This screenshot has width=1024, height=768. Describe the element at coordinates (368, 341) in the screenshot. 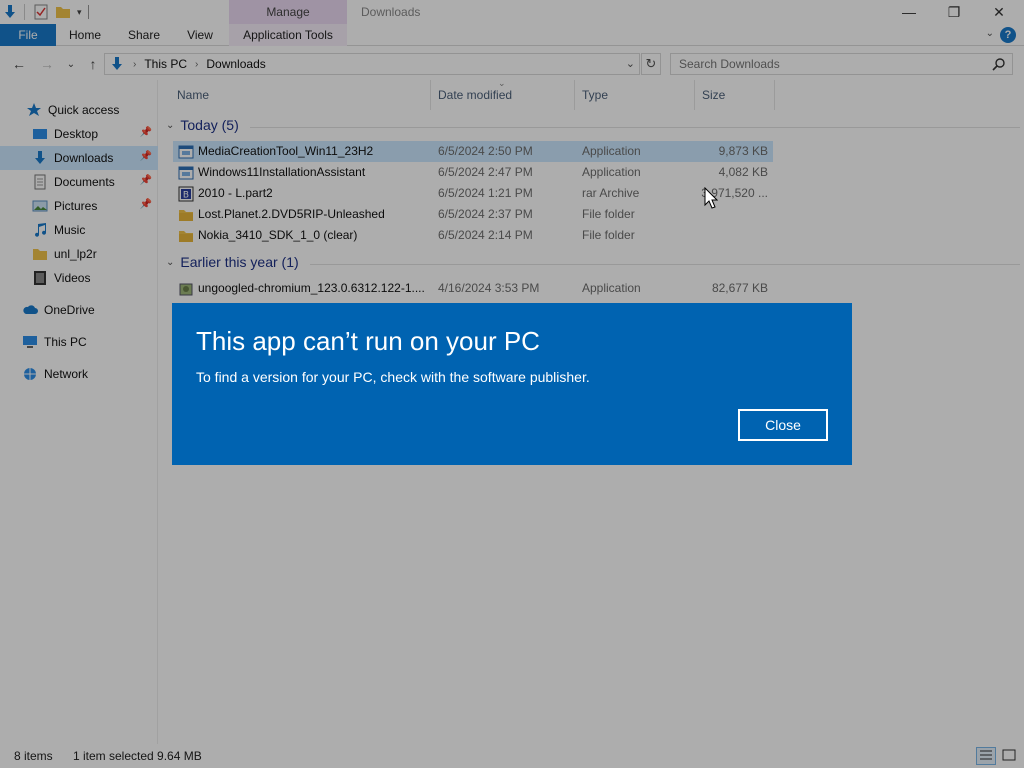

I see `dialog-title: This app can’t run on your PC` at that location.